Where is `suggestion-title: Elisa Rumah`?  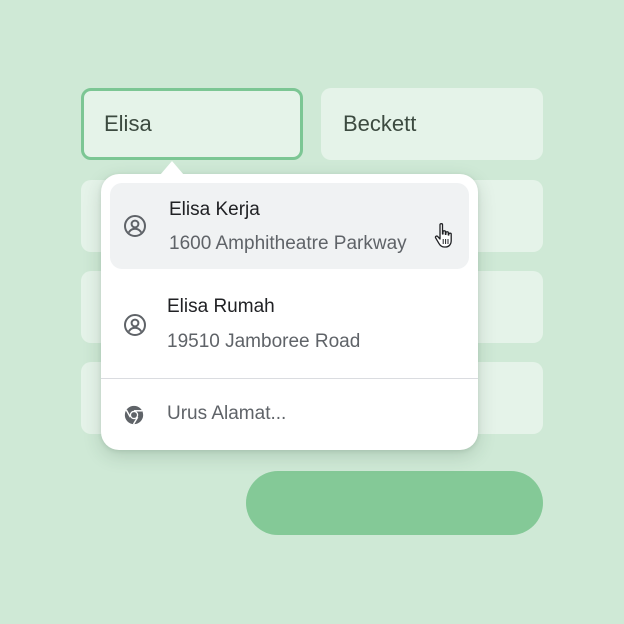 suggestion-title: Elisa Rumah is located at coordinates (221, 306).